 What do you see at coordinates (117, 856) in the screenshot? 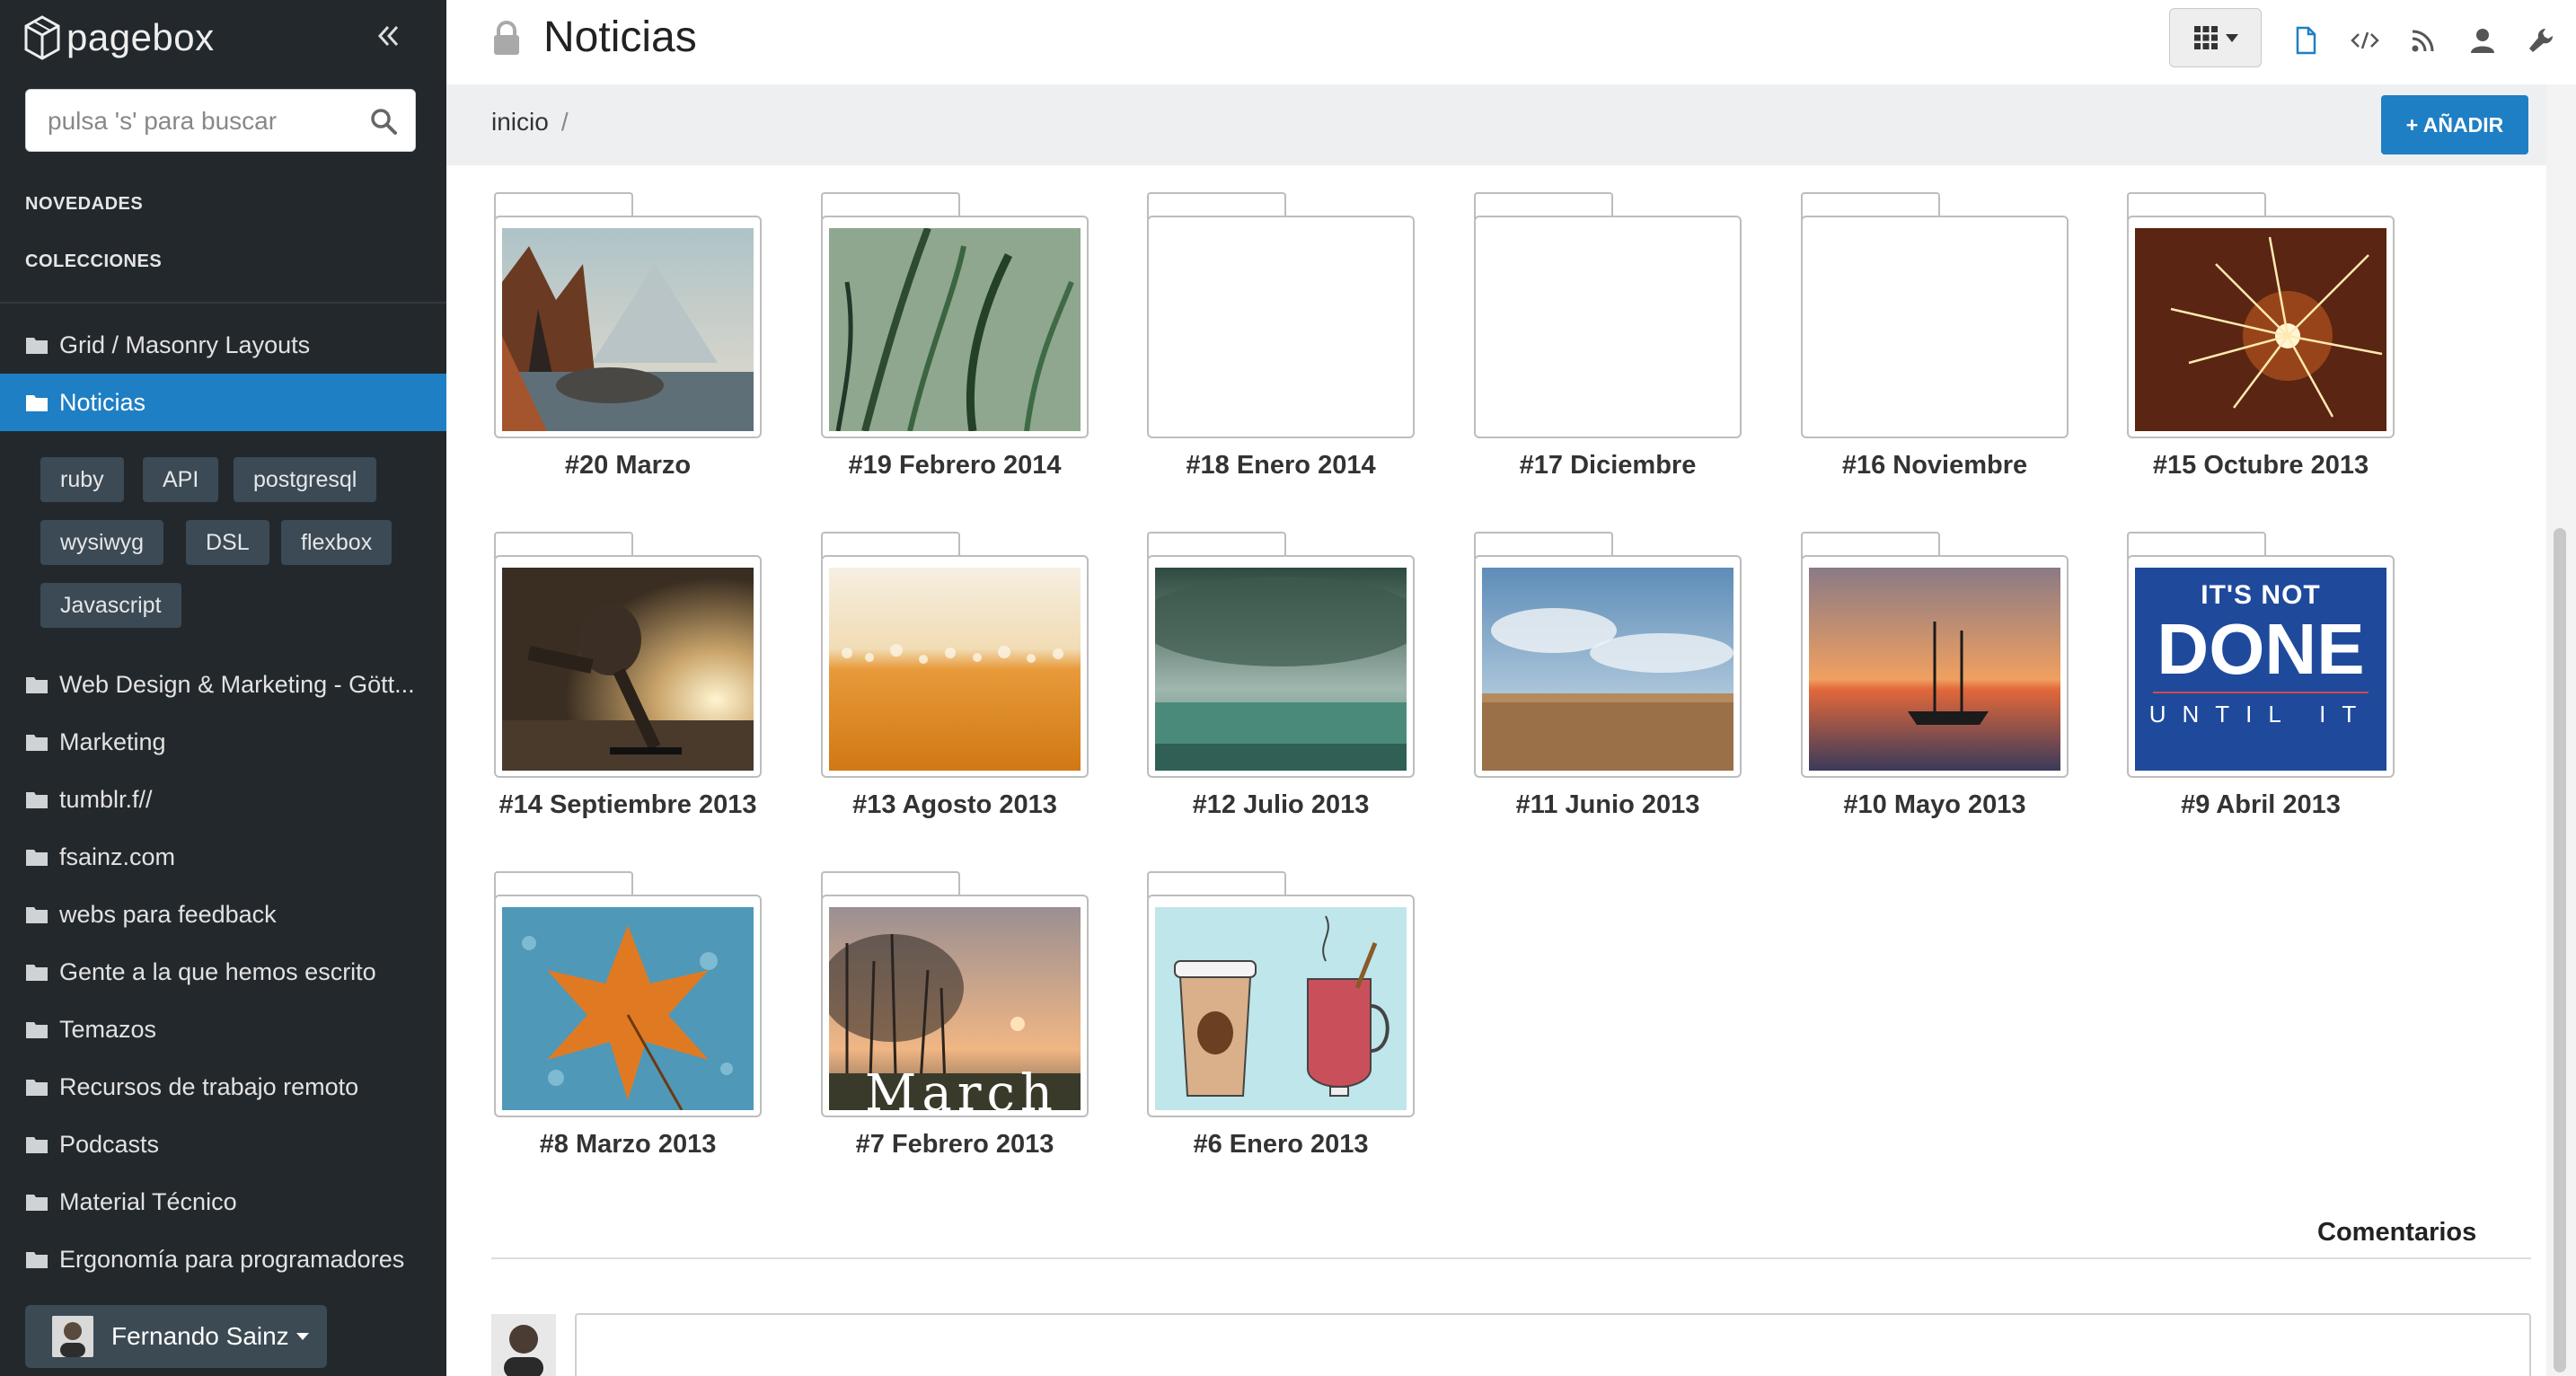
I see `sidebar-item-label: fsainz.com` at bounding box center [117, 856].